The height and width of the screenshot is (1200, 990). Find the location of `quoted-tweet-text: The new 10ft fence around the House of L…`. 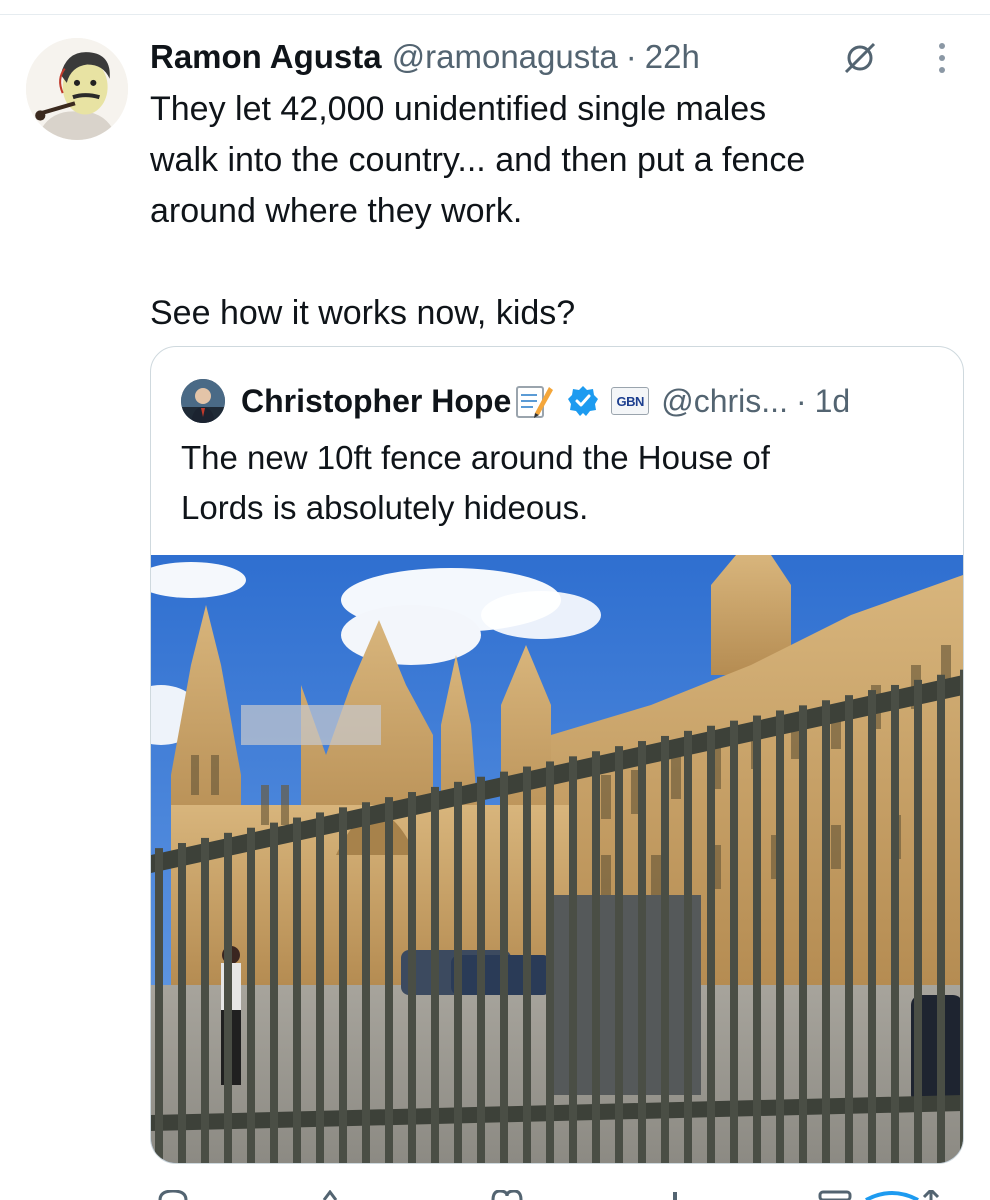

quoted-tweet-text: The new 10ft fence around the House of L… is located at coordinates (561, 483).